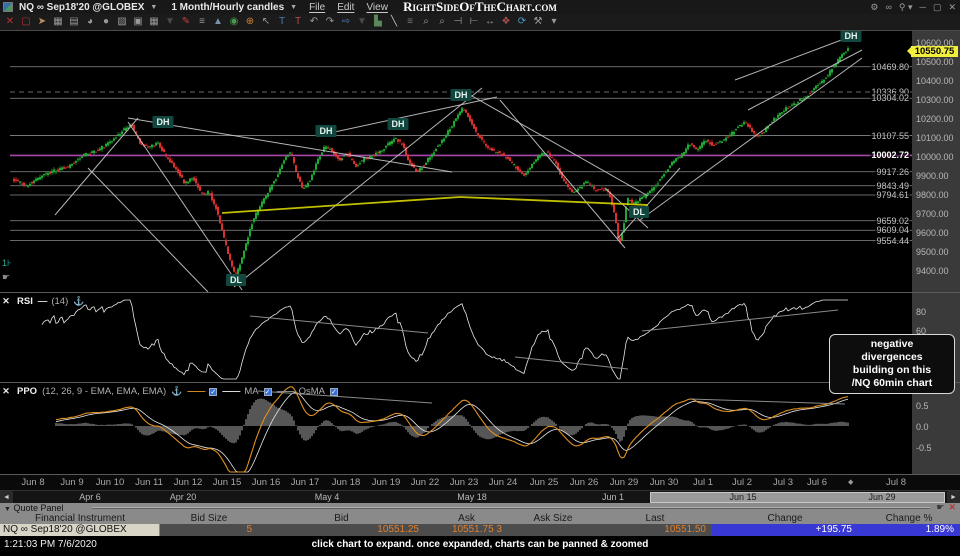 This screenshot has width=960, height=556. Describe the element at coordinates (613, 497) in the screenshot. I see `scrollbar-date-label: Jun 1` at that location.